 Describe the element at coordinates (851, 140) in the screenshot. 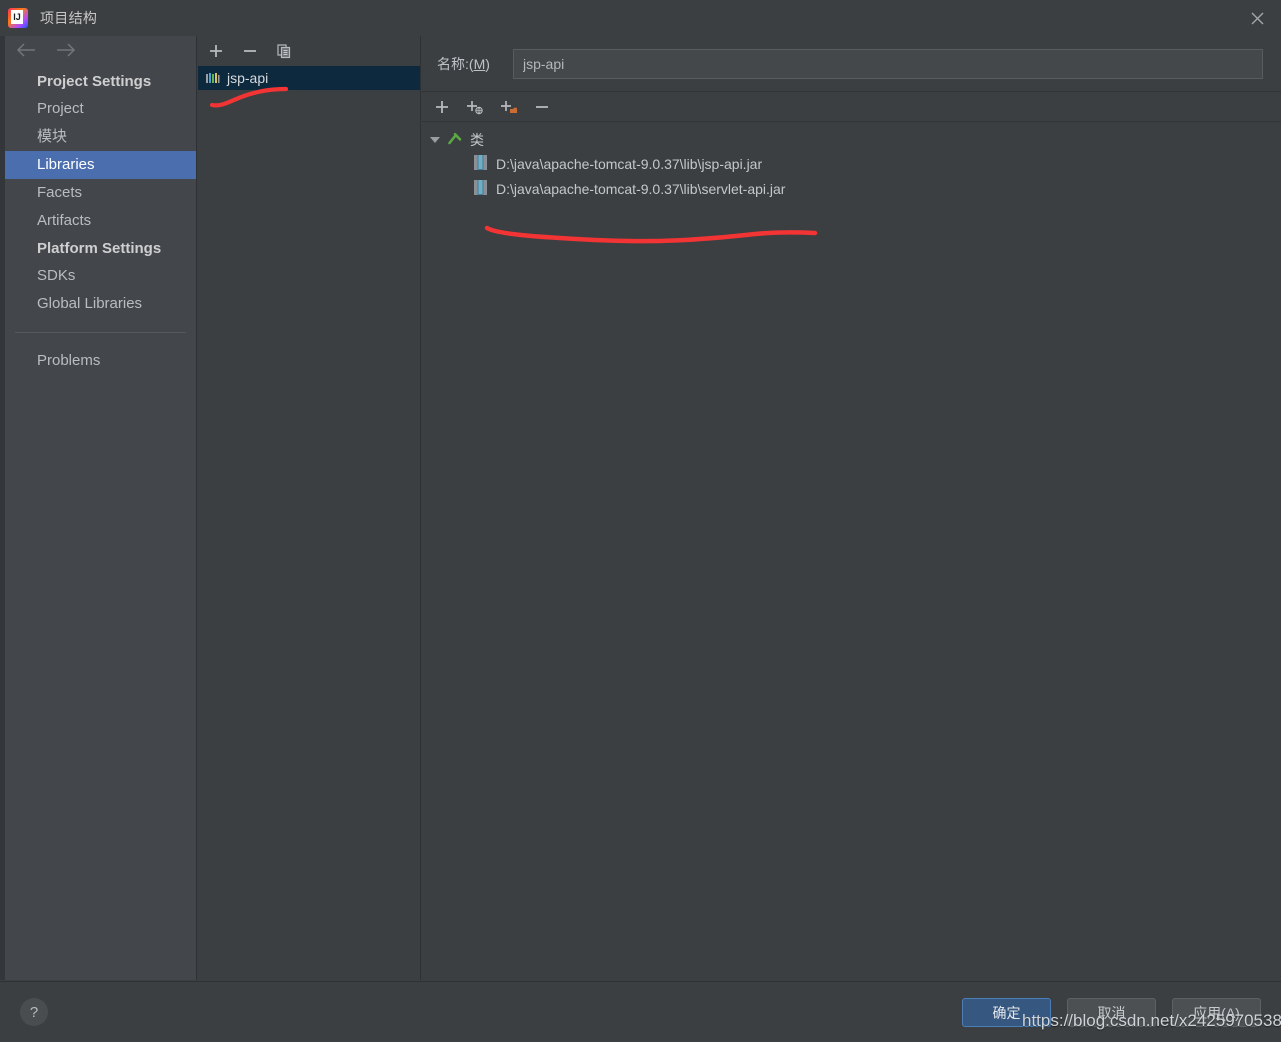

I see `tree-node-classes-root: 类` at that location.